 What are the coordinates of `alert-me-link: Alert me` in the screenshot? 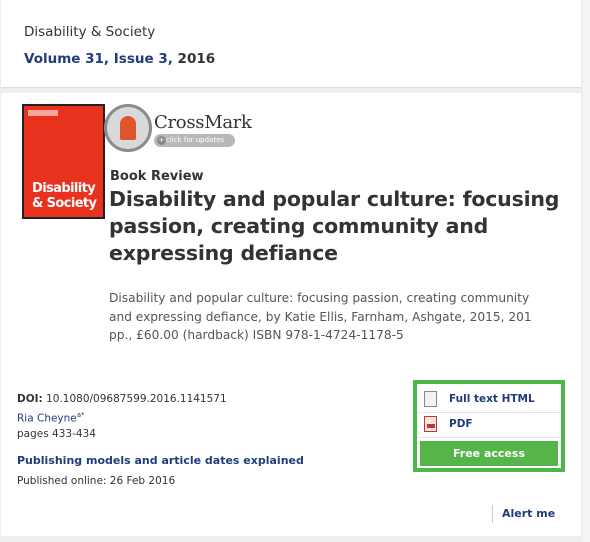 It's located at (528, 513).